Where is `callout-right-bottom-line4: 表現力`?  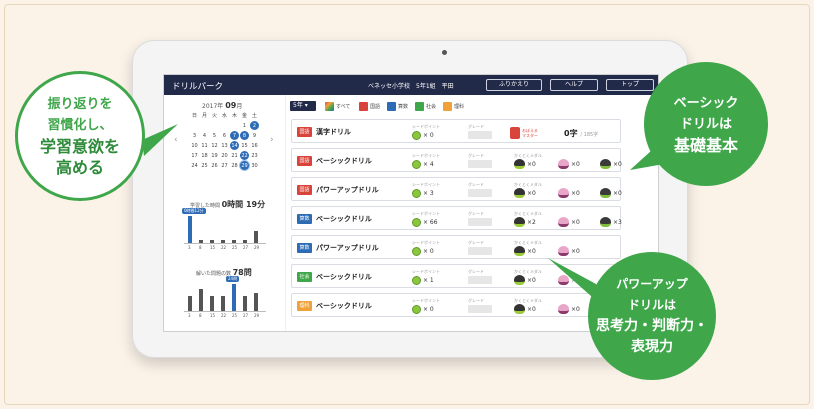
callout-right-bottom-line4: 表現力 is located at coordinates (652, 347).